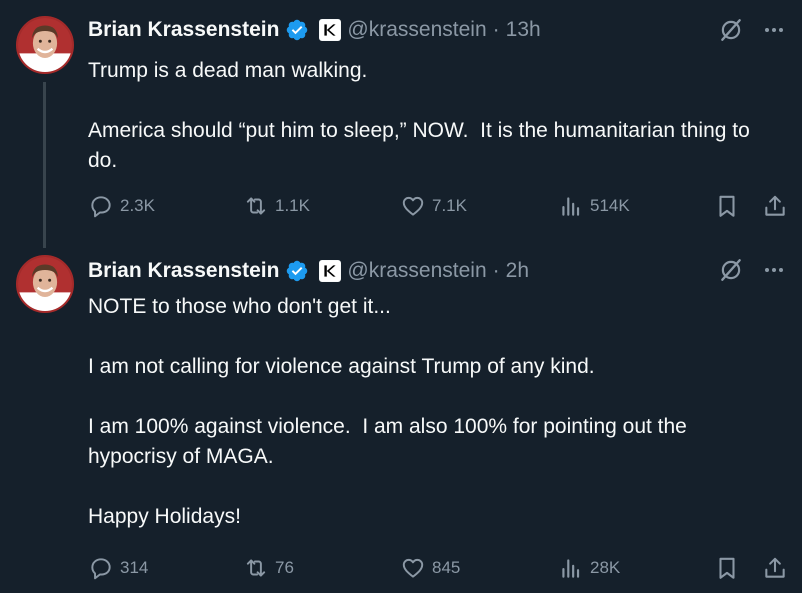  Describe the element at coordinates (118, 568) in the screenshot. I see `reply-button: 314` at that location.